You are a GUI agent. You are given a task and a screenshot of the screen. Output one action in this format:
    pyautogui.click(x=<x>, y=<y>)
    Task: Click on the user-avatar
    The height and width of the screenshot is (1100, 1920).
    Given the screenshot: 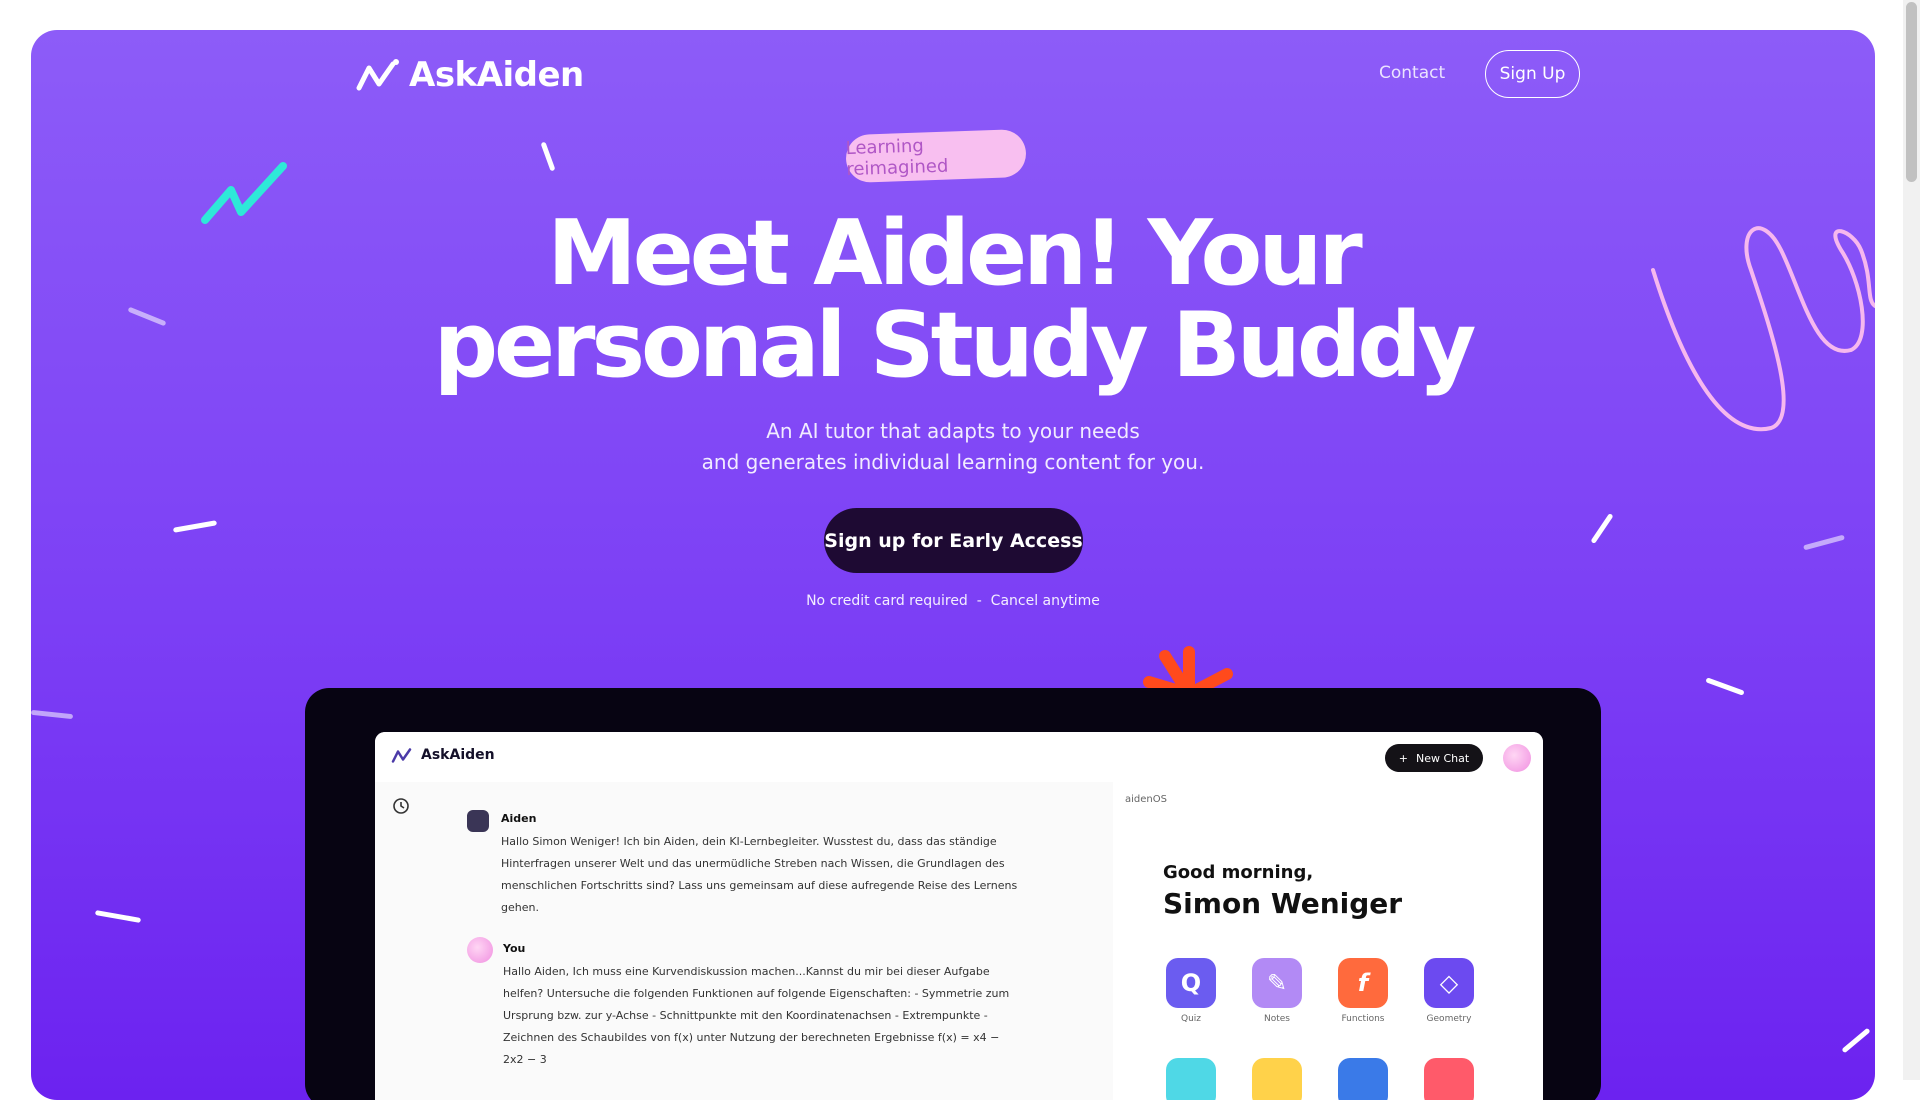 What is the action you would take?
    pyautogui.click(x=480, y=950)
    